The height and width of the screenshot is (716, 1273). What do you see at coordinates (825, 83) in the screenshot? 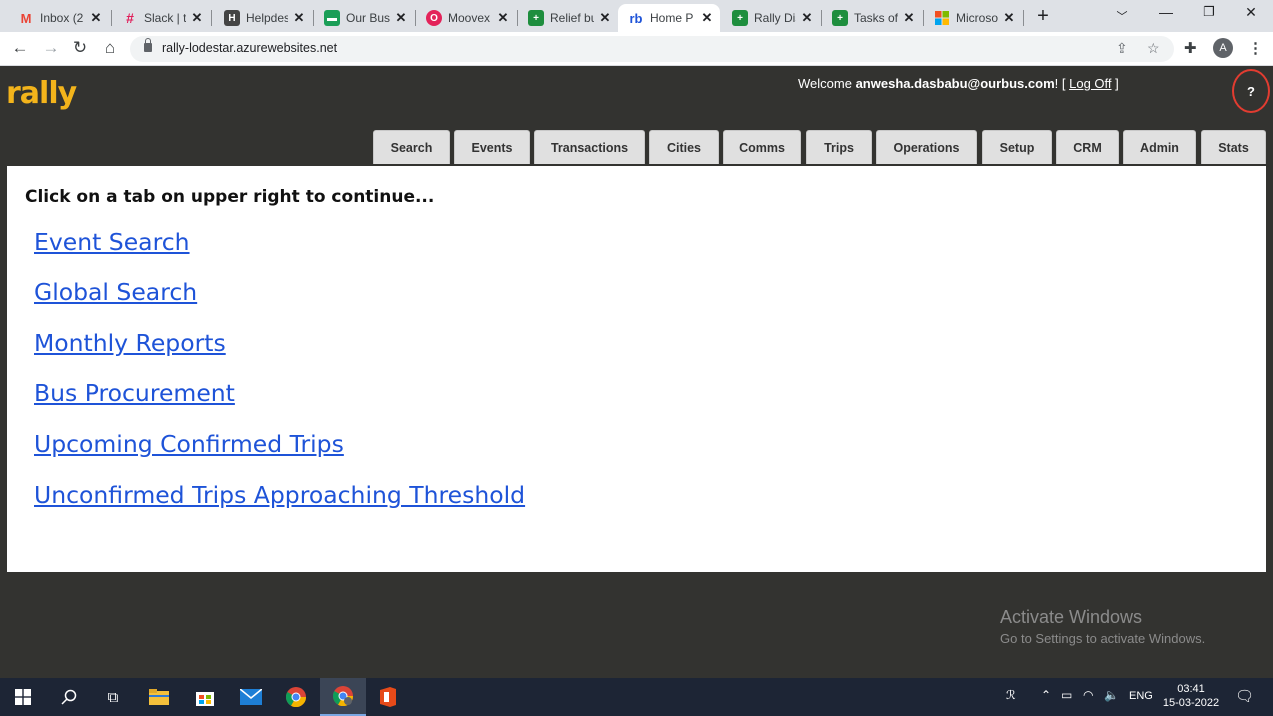
I see `welcome-prefix: Welcome` at bounding box center [825, 83].